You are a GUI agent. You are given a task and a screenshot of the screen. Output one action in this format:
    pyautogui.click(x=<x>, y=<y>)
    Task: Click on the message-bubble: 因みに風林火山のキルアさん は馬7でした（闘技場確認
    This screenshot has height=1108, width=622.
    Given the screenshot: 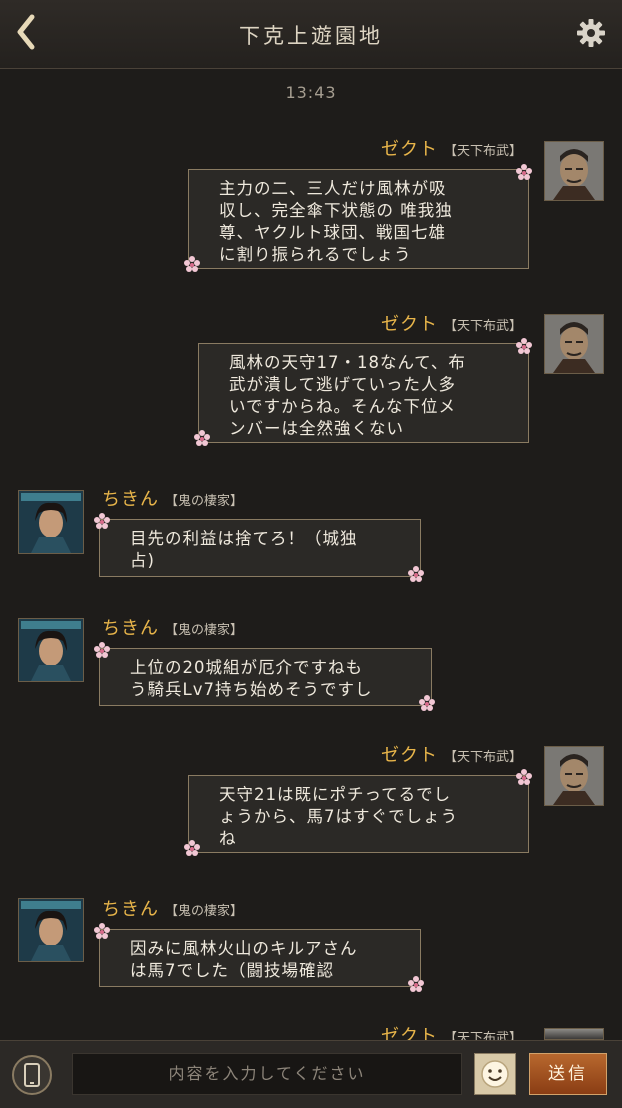 What is the action you would take?
    pyautogui.click(x=260, y=958)
    